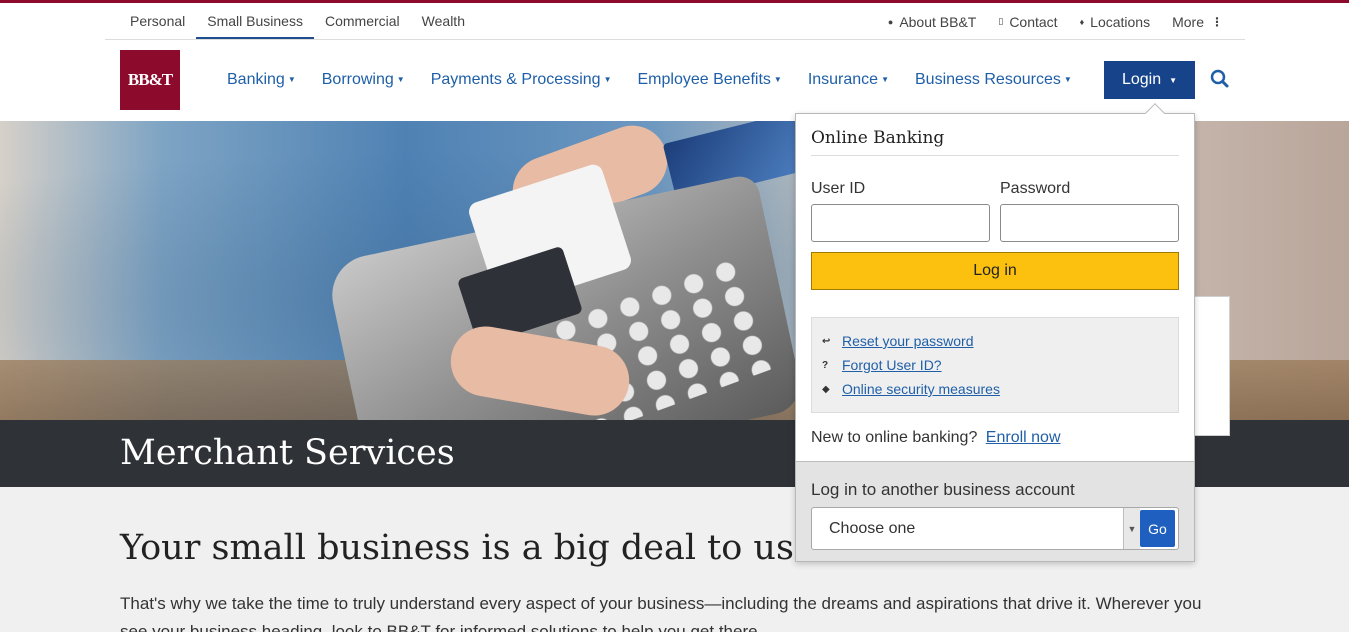 This screenshot has height=632, width=1349. I want to click on nav-insurance: Insurance ▼, so click(848, 80).